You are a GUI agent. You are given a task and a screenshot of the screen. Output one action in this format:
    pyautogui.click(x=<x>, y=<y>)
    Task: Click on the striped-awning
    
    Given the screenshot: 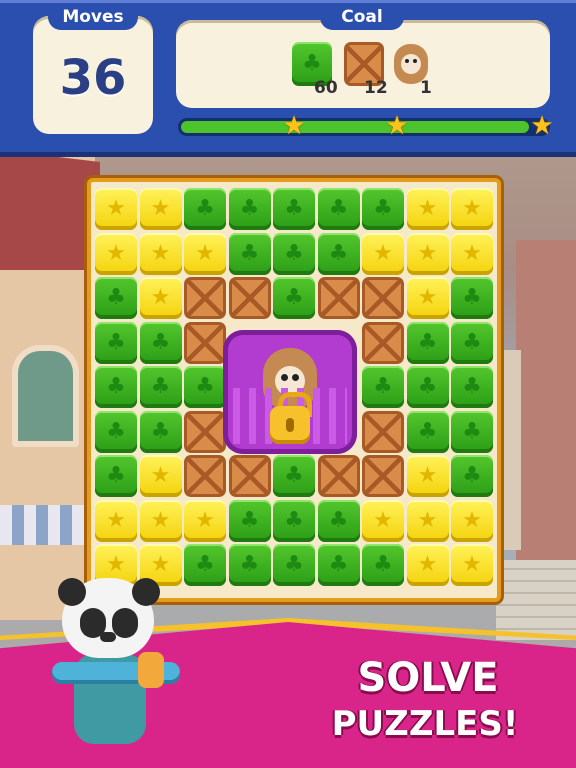 What is the action you would take?
    pyautogui.click(x=45, y=525)
    